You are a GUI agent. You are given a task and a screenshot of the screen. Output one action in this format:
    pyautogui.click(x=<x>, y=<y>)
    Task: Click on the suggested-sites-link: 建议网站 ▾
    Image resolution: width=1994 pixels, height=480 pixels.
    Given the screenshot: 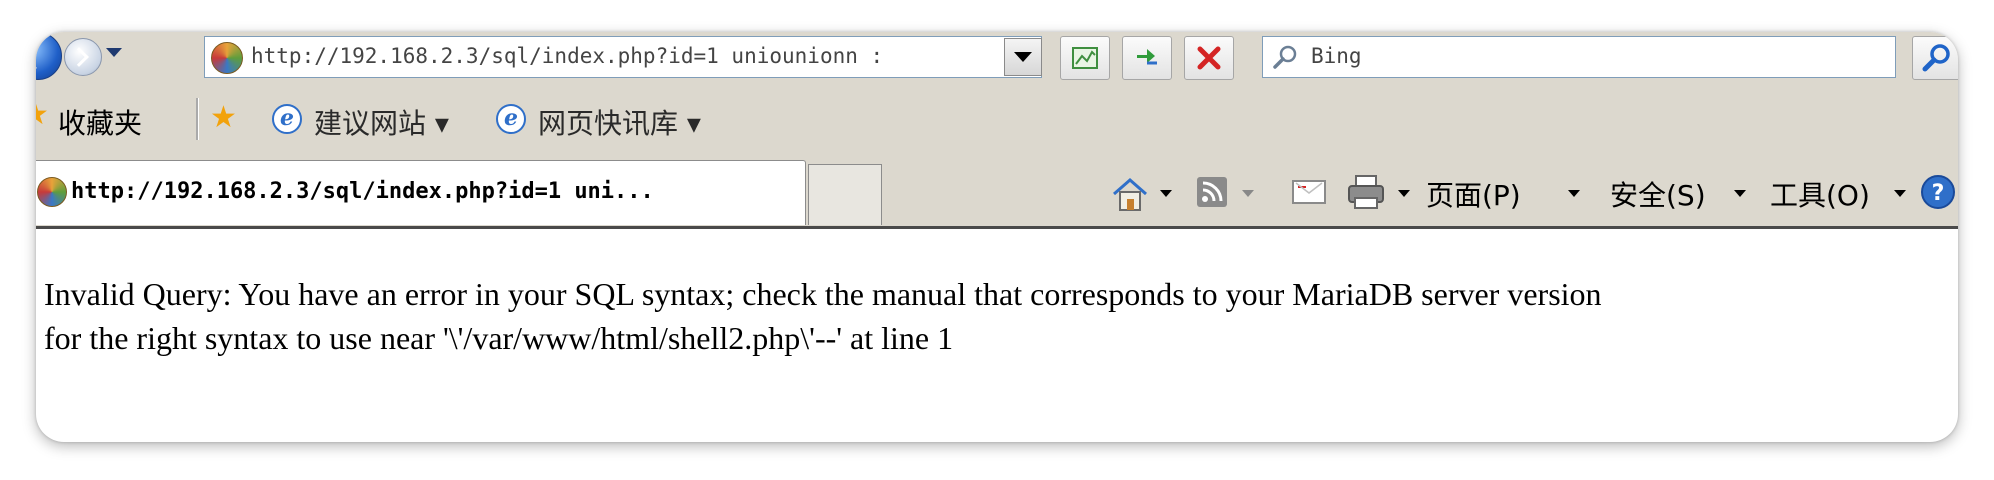 What is the action you would take?
    pyautogui.click(x=381, y=122)
    